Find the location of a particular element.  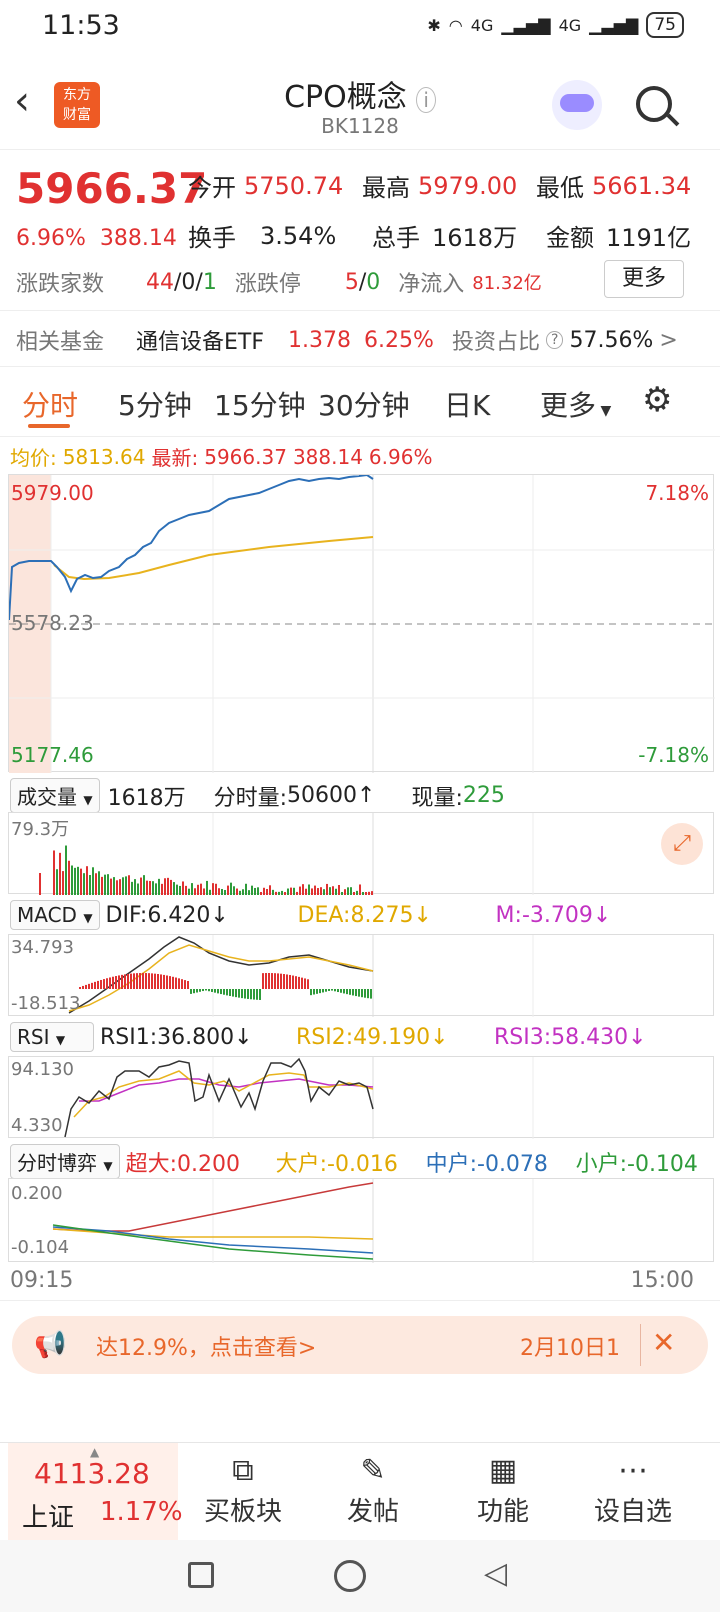

high-label: 最高 is located at coordinates (386, 188).